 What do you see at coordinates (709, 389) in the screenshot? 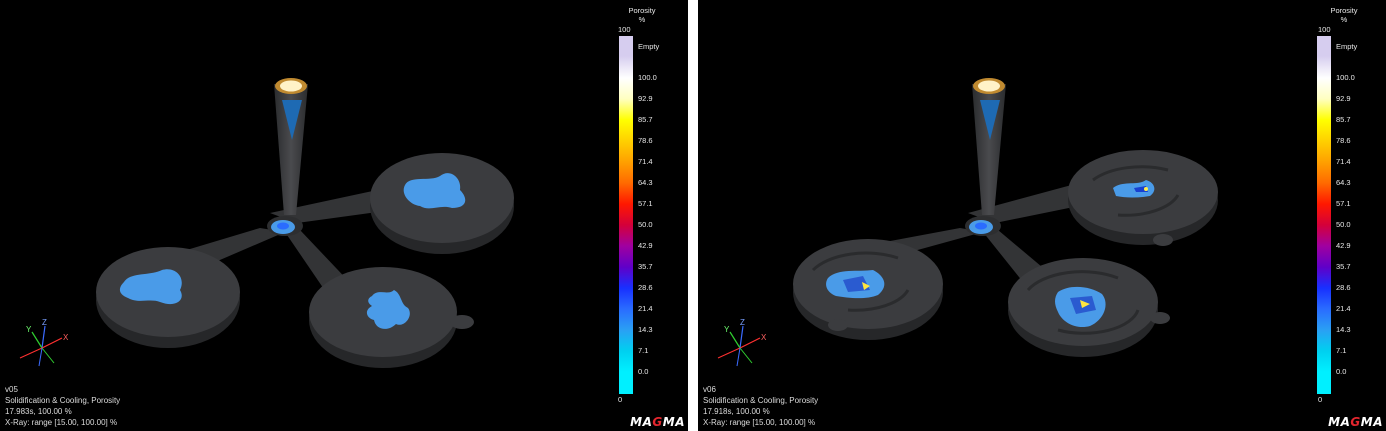
I see `version-label: v06` at bounding box center [709, 389].